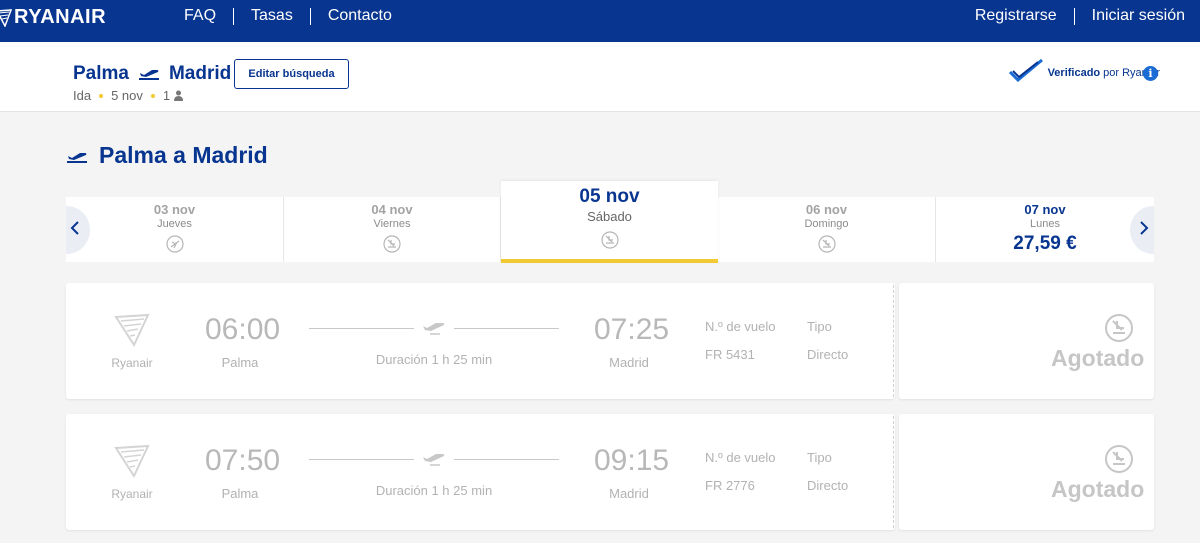 This screenshot has height=543, width=1200. I want to click on weekday-label: Lunes, so click(1045, 224).